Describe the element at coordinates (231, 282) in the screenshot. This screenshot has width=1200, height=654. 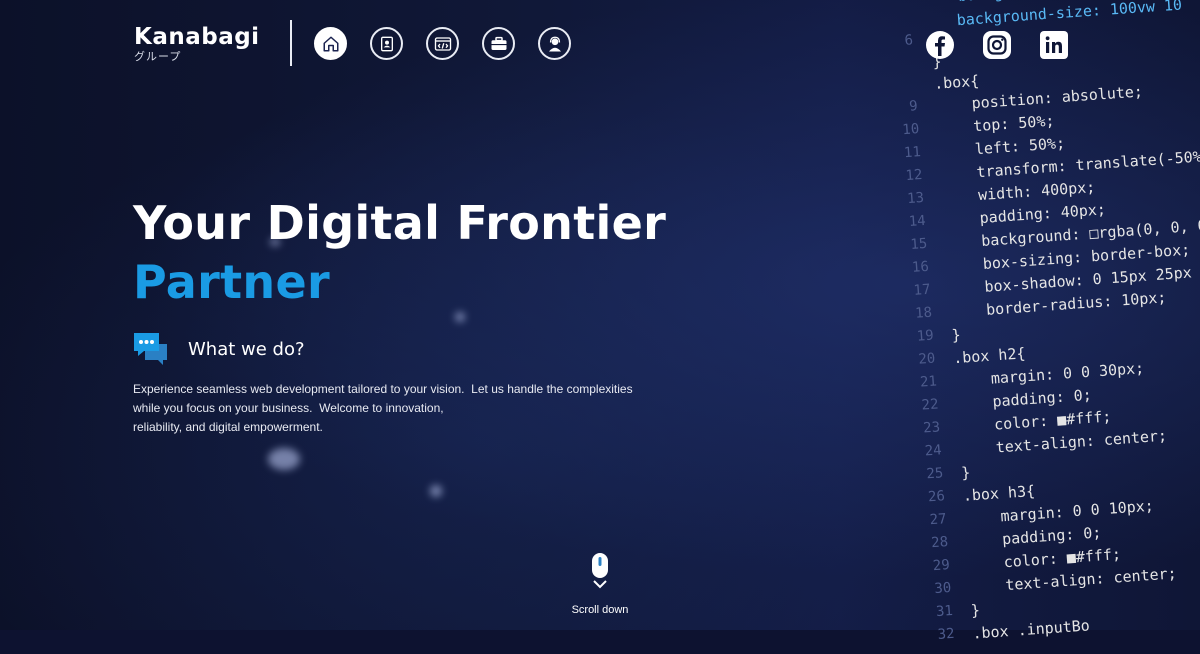
I see `hero-title-accent: Partner` at that location.